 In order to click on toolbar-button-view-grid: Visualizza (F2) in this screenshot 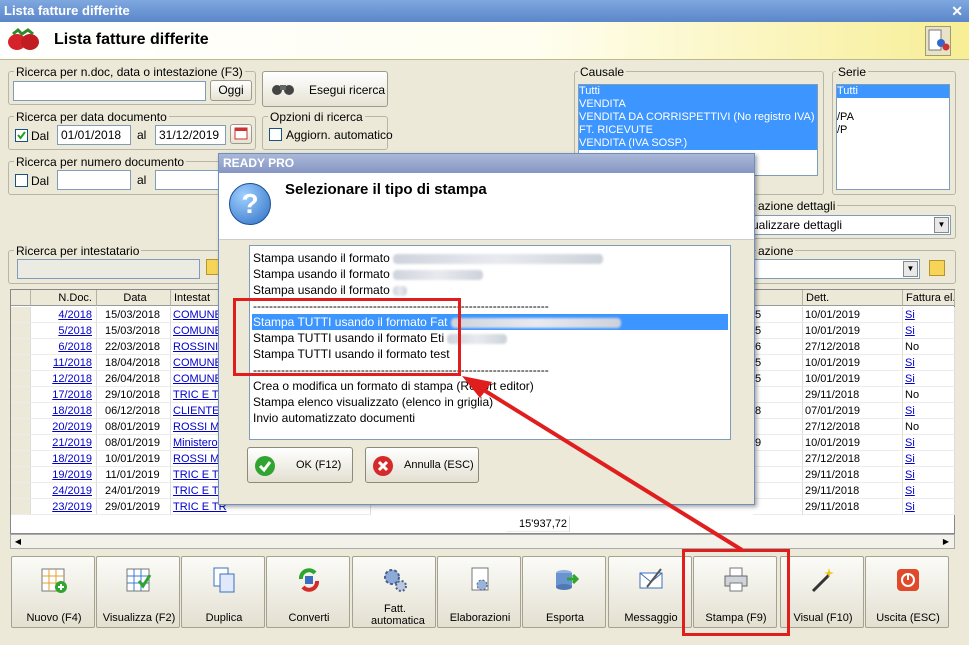, I will do `click(138, 592)`.